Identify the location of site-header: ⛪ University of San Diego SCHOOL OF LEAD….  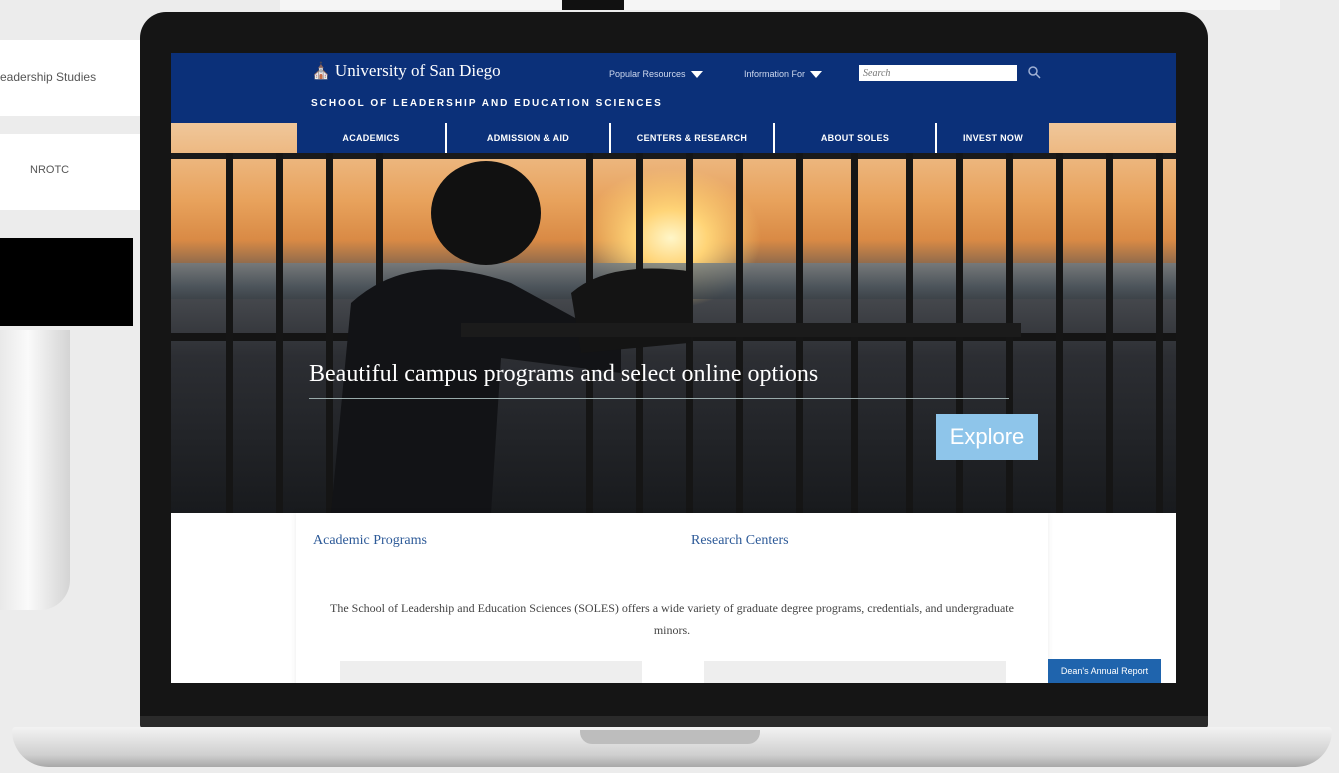
(673, 88).